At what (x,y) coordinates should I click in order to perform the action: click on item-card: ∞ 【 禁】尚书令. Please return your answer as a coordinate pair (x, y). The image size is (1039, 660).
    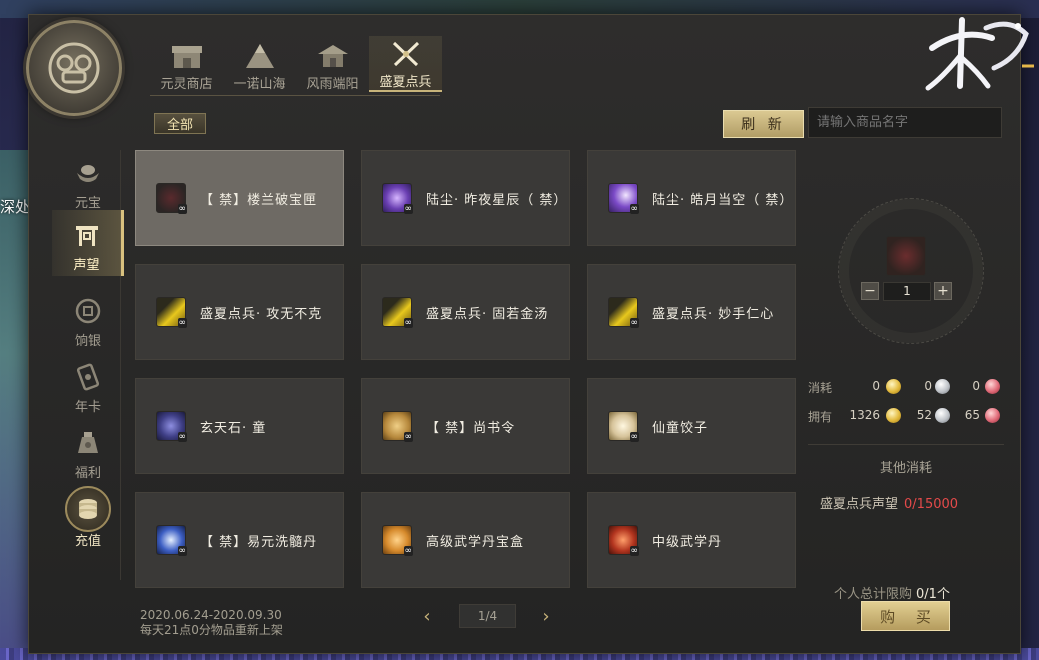
    Looking at the image, I should click on (465, 426).